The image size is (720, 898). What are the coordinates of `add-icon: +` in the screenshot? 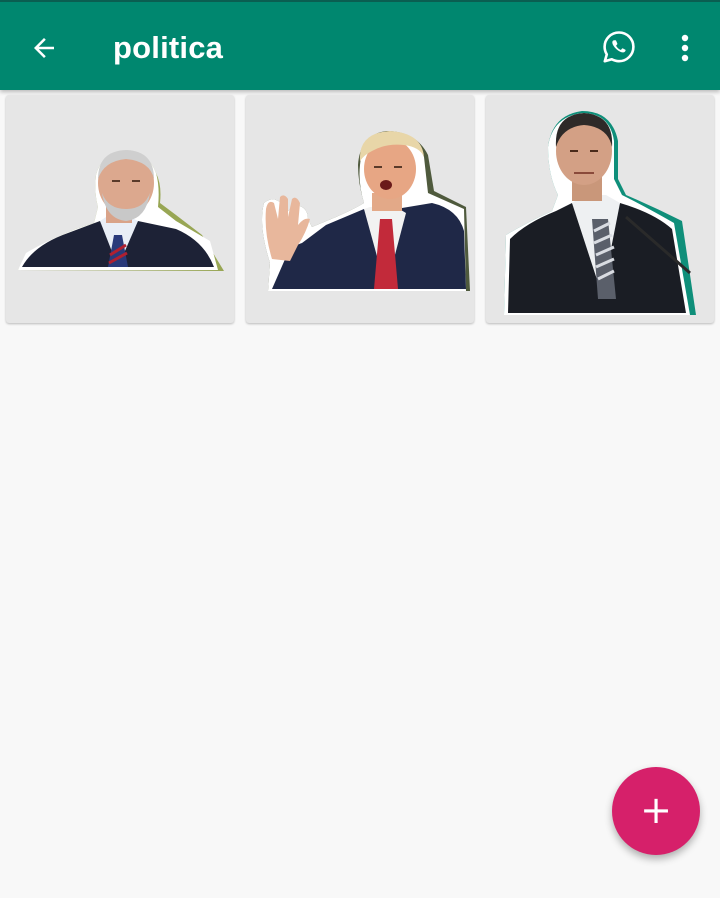 It's located at (656, 809).